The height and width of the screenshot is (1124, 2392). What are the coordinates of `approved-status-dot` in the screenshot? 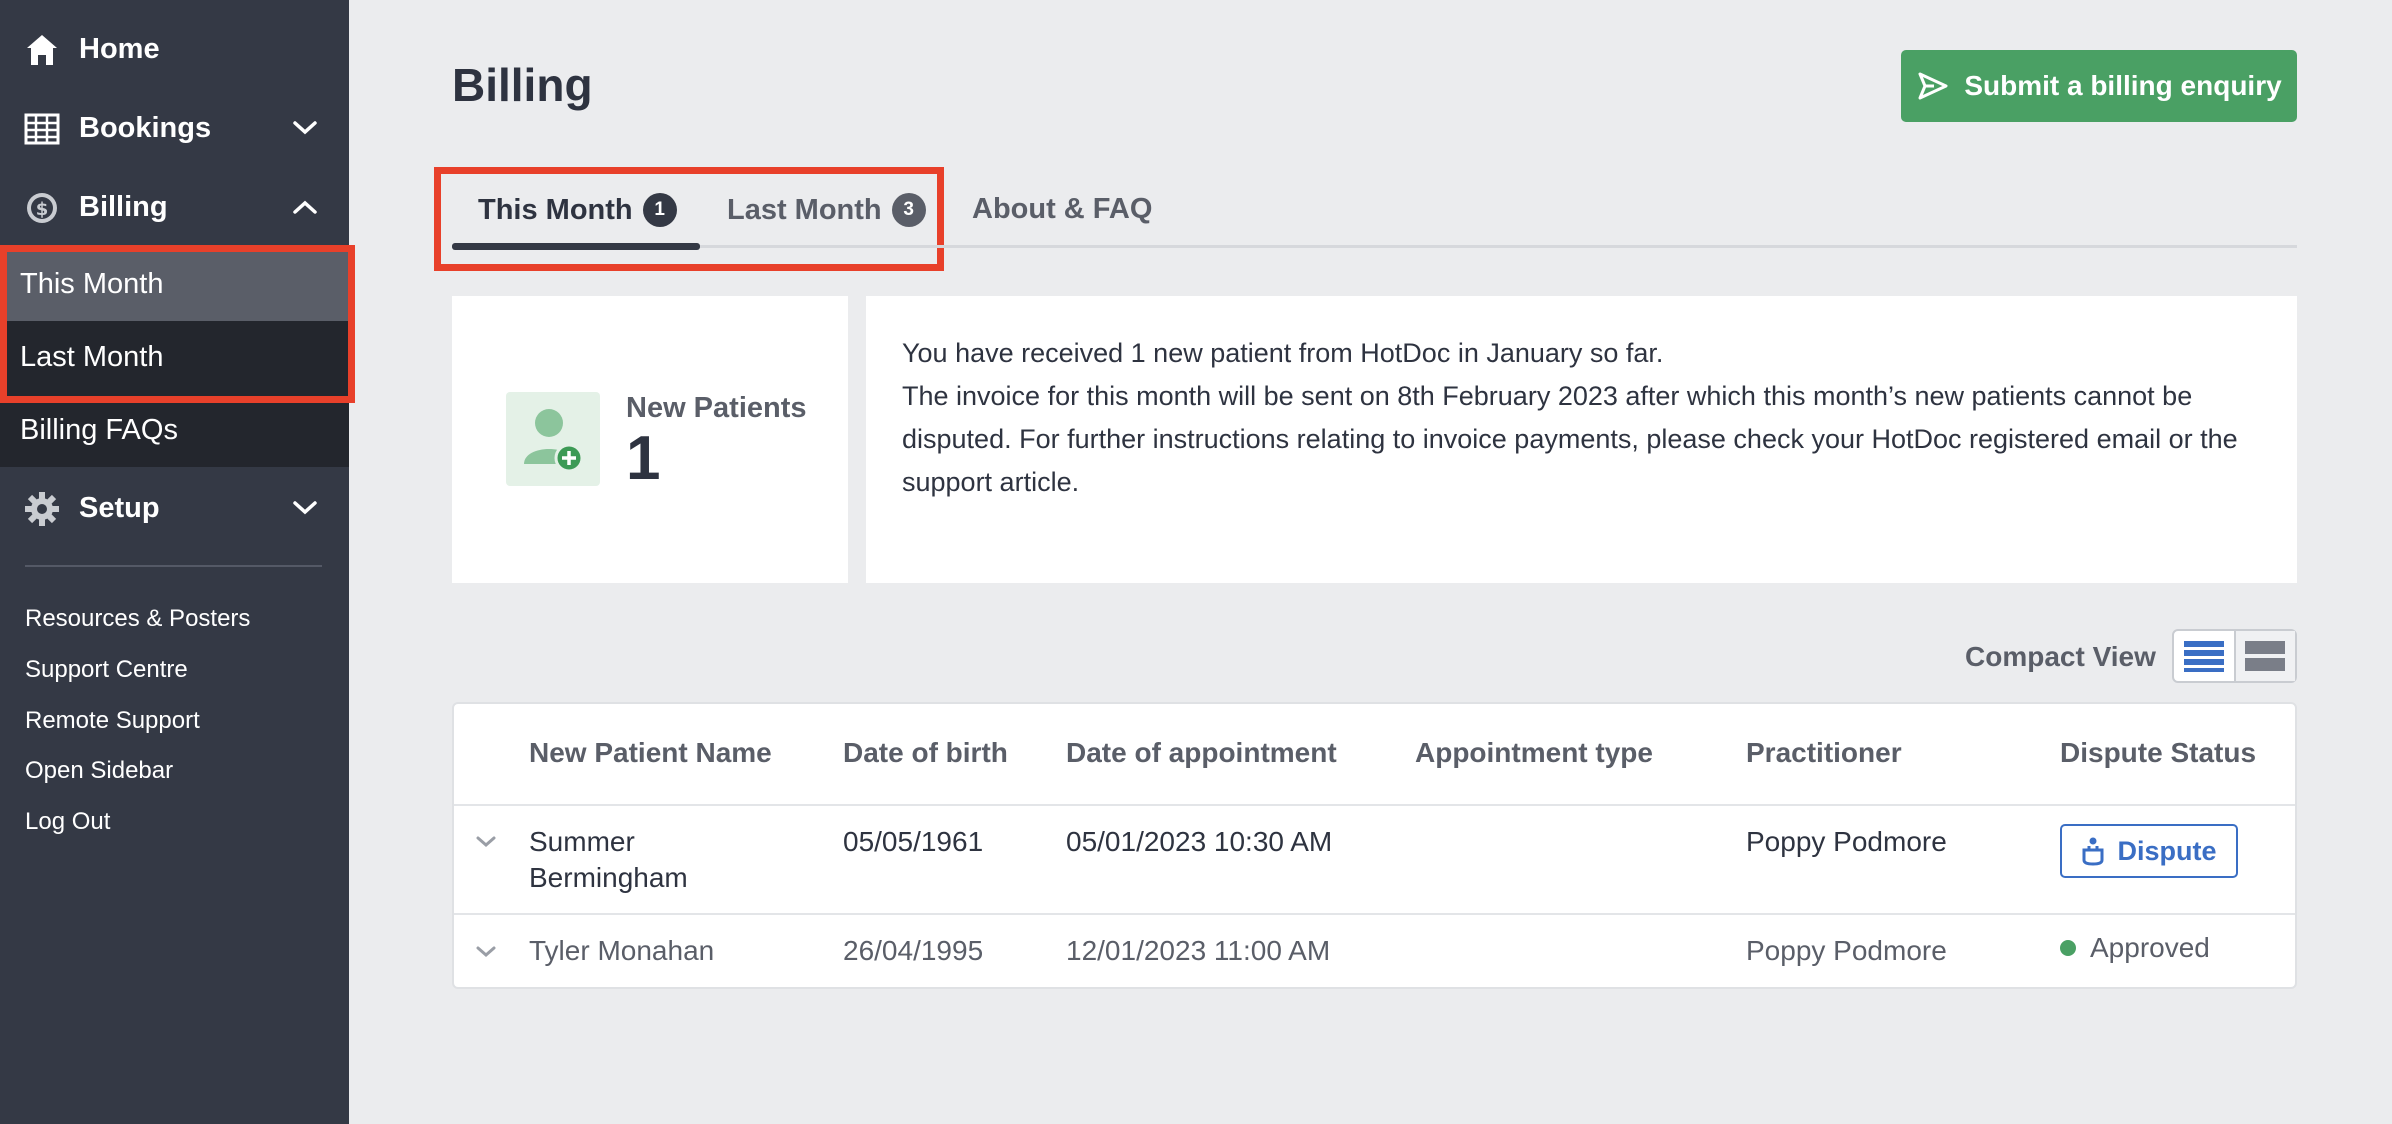 It's located at (2068, 948).